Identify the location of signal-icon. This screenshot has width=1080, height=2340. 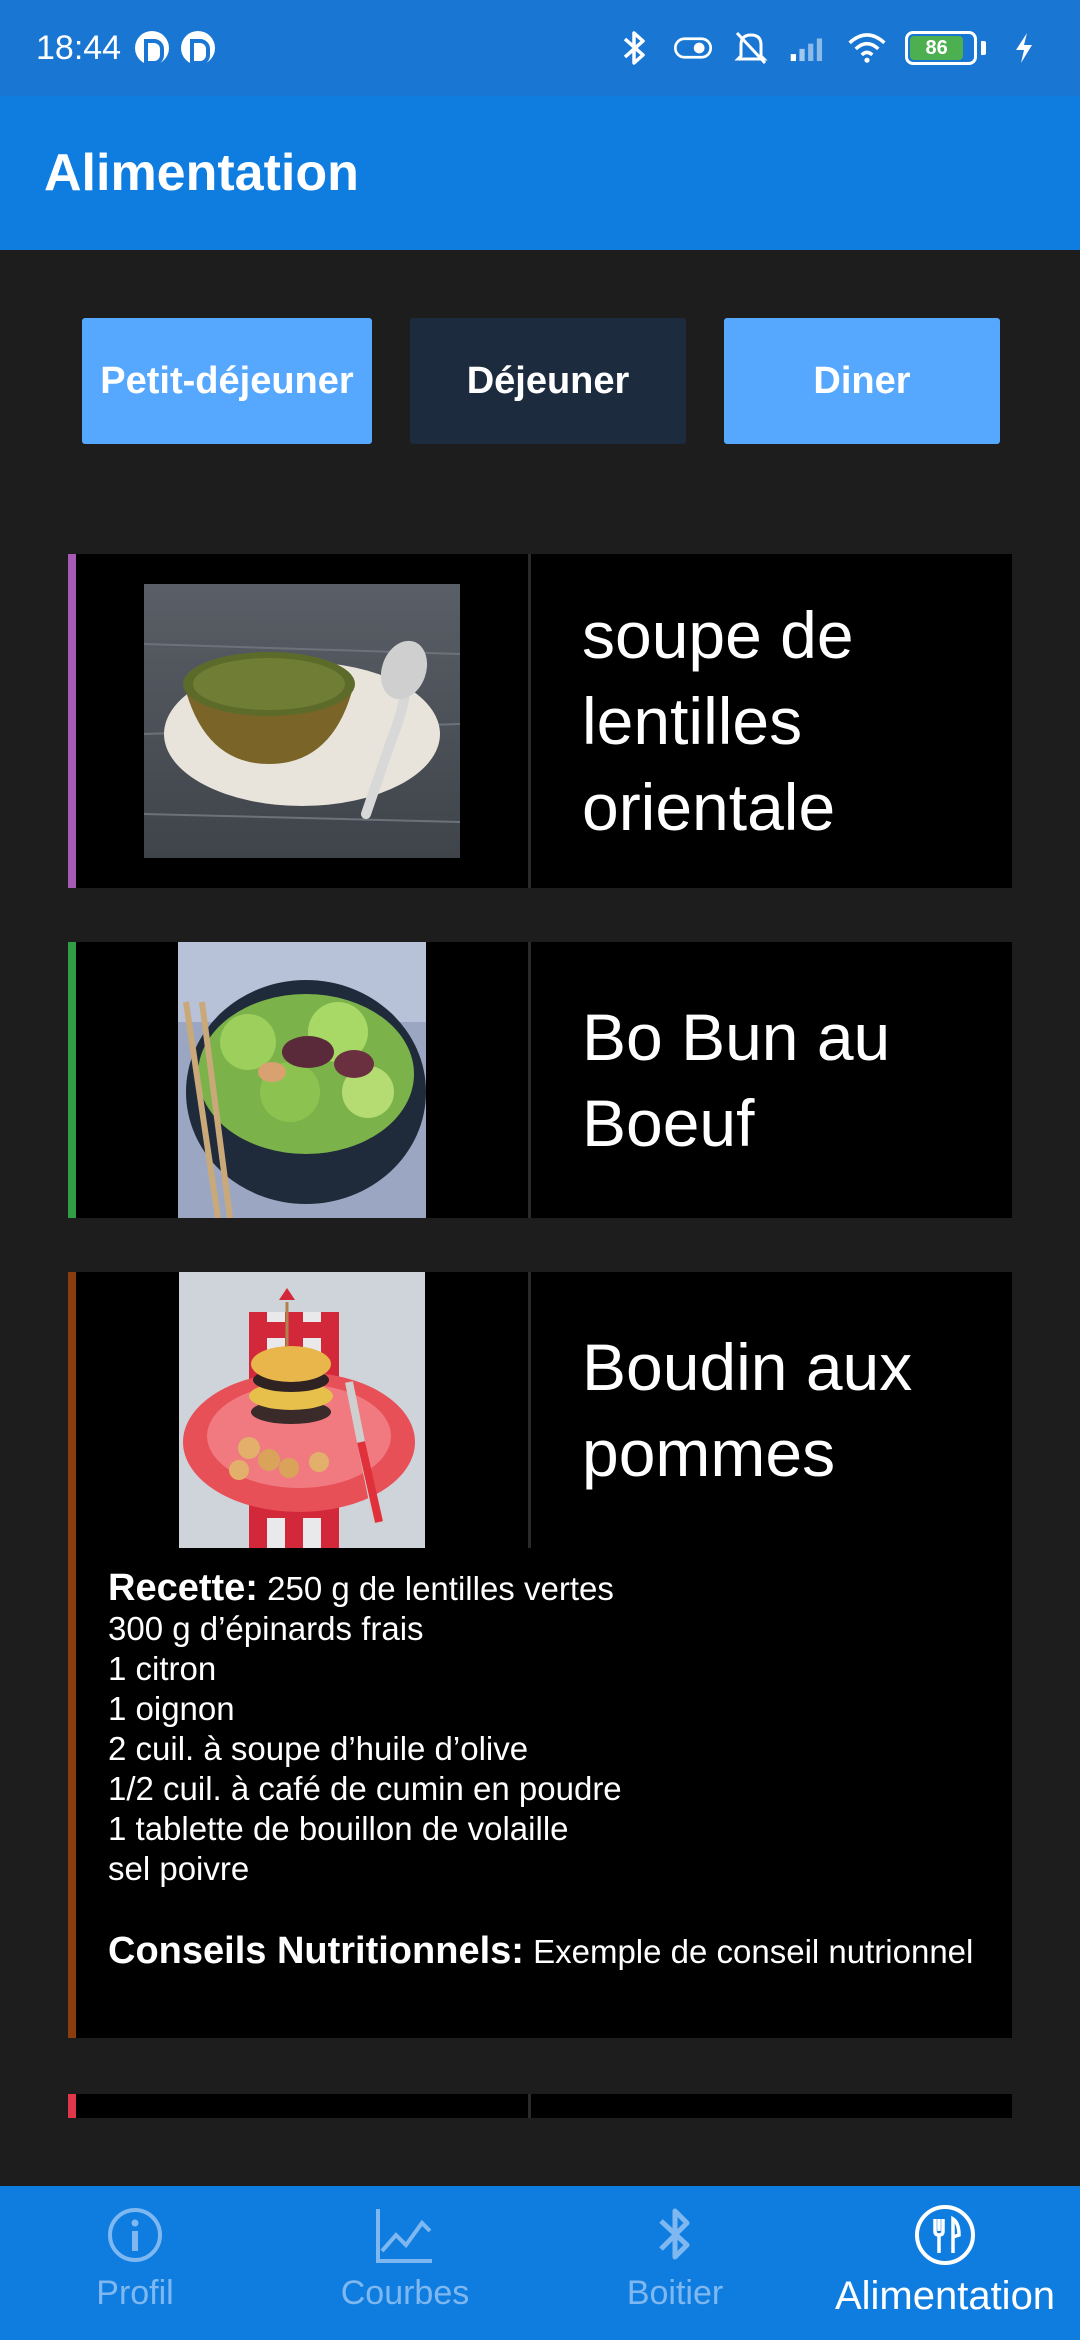
(809, 48).